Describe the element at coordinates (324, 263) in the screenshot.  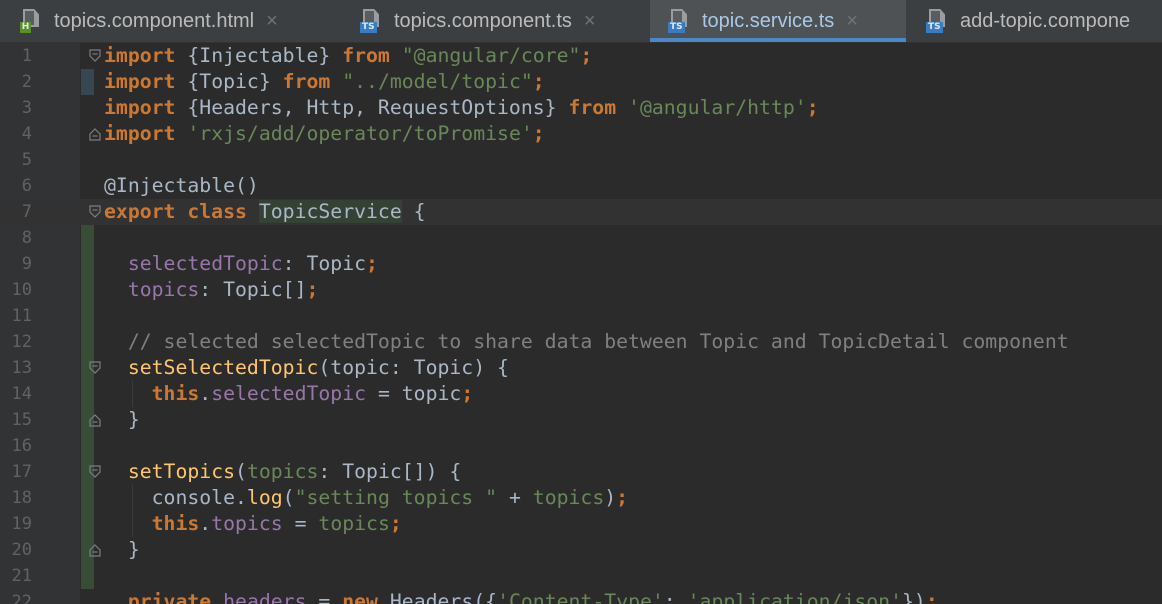
I see `code-token: : Topic` at that location.